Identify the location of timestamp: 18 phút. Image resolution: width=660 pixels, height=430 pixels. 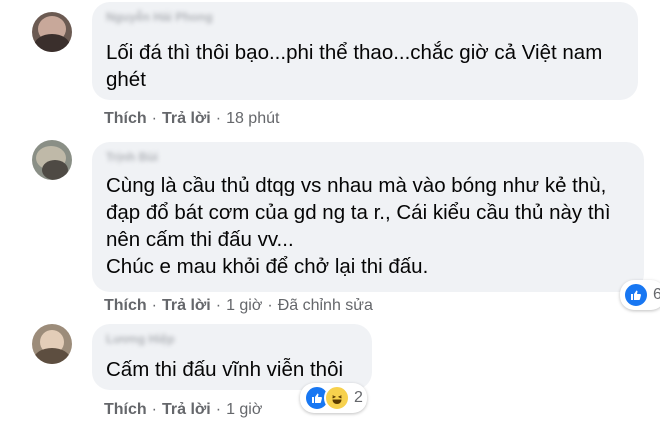
(252, 118).